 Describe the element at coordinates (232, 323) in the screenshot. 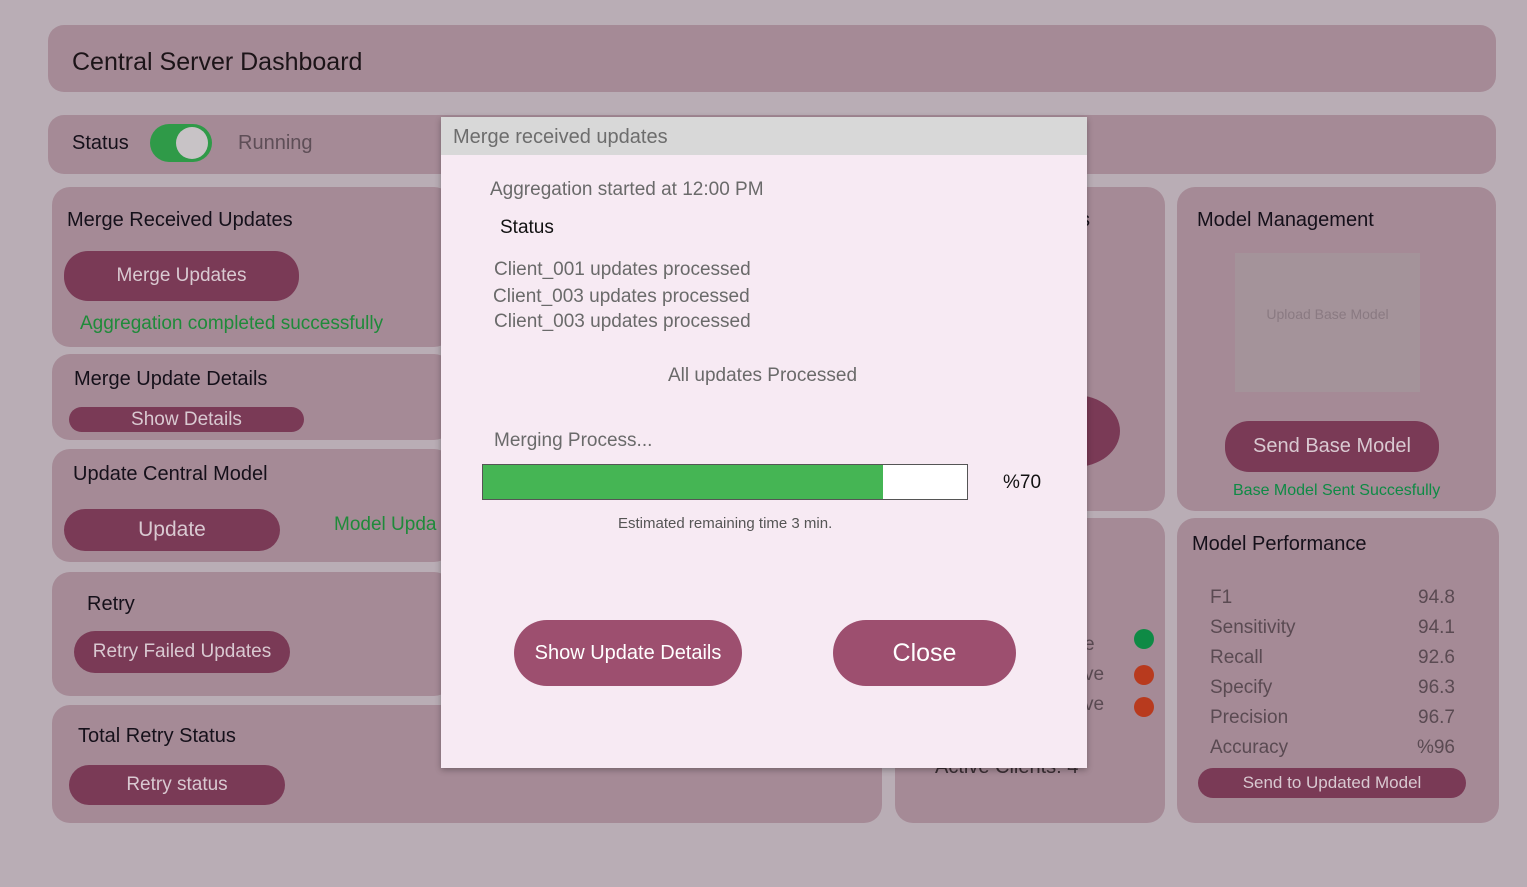

I see `aggregation-message: Aggregation completed successfully` at that location.